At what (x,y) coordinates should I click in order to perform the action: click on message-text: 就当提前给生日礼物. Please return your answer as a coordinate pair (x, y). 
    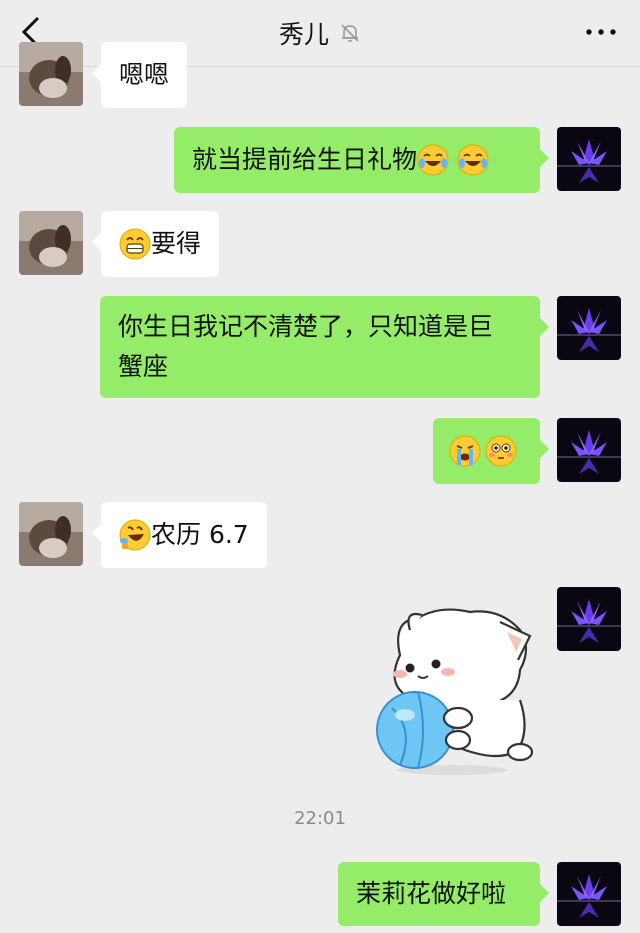
    Looking at the image, I should click on (305, 159).